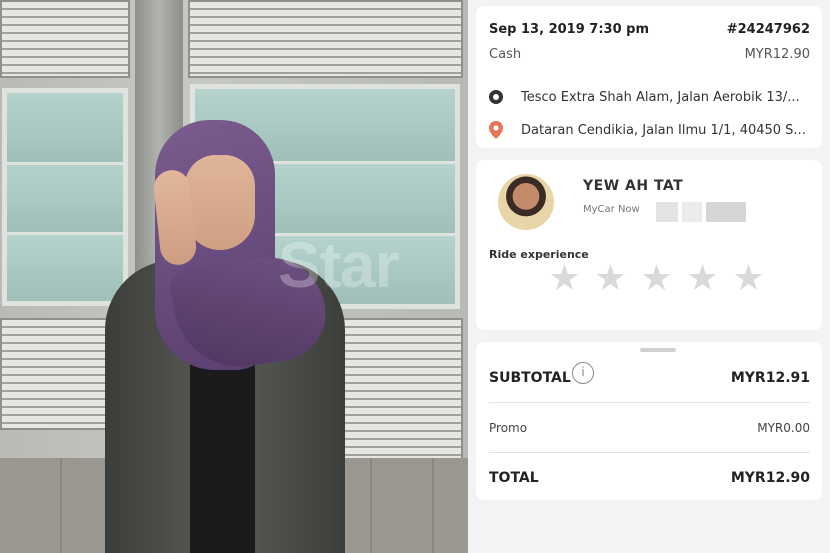 This screenshot has width=830, height=553. What do you see at coordinates (611, 209) in the screenshot?
I see `vehicle-type: MyCar Now` at bounding box center [611, 209].